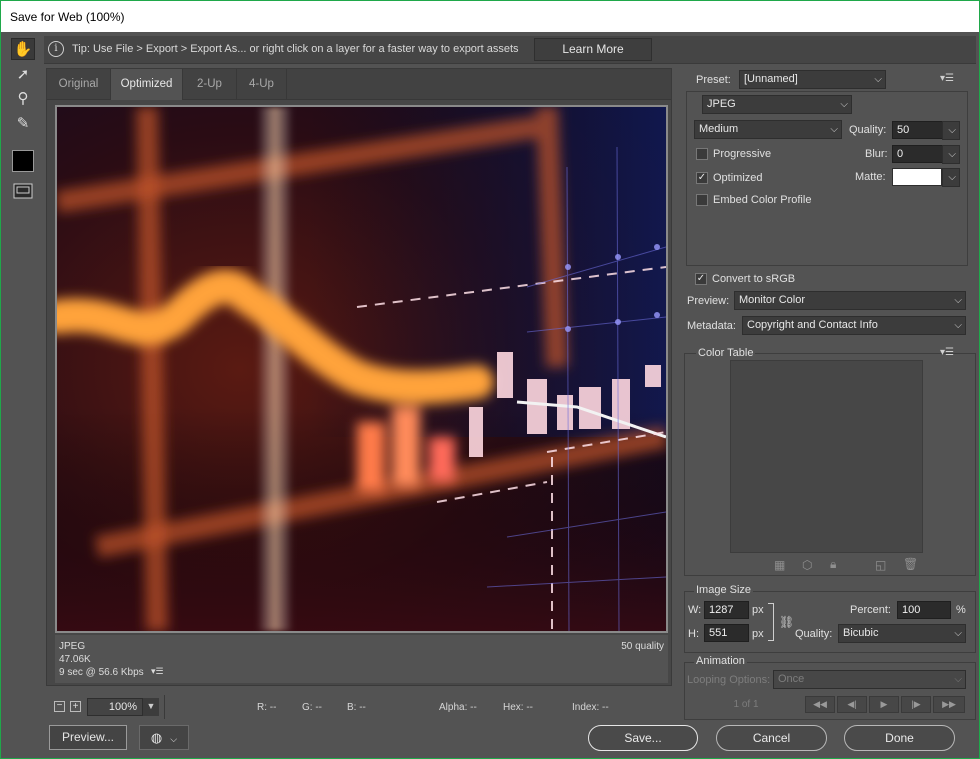 This screenshot has height=759, width=980. I want to click on embed-color-profile-label: Embed Color Profile, so click(762, 200).